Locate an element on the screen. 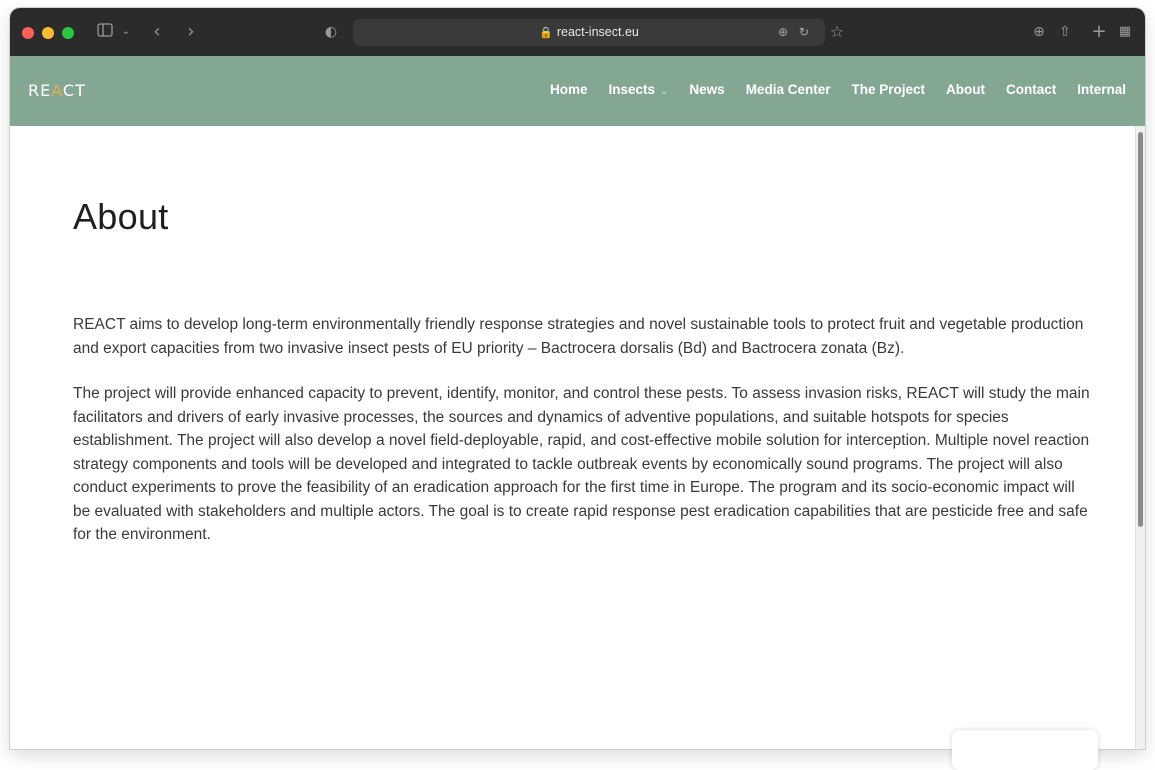  logo-suffix: CT is located at coordinates (74, 90).